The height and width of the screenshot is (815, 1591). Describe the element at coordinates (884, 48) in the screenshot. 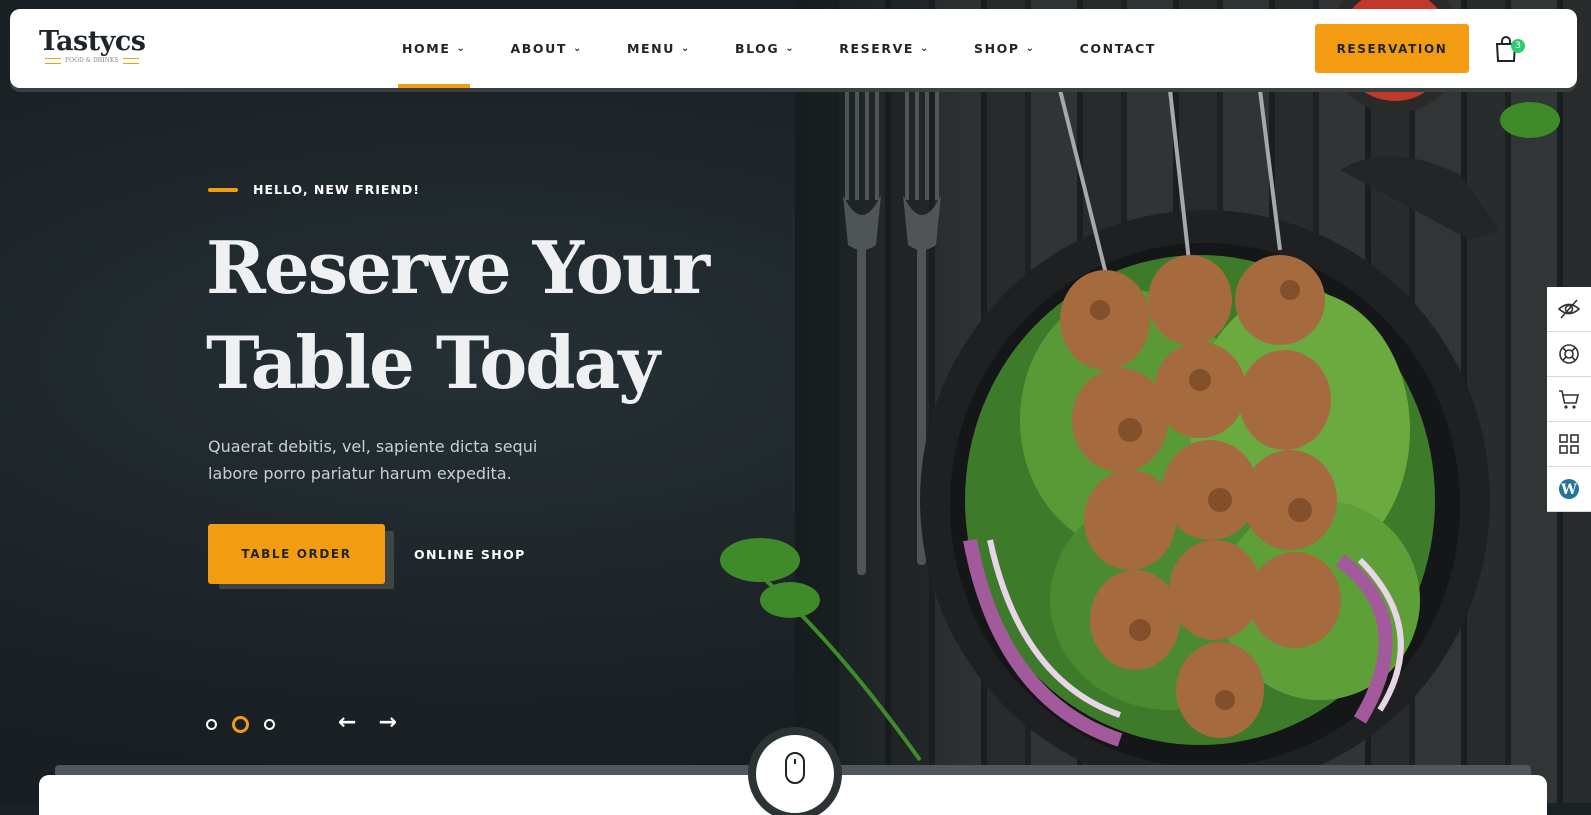

I see `nav-item-reserve: RESERVE ⌄` at that location.